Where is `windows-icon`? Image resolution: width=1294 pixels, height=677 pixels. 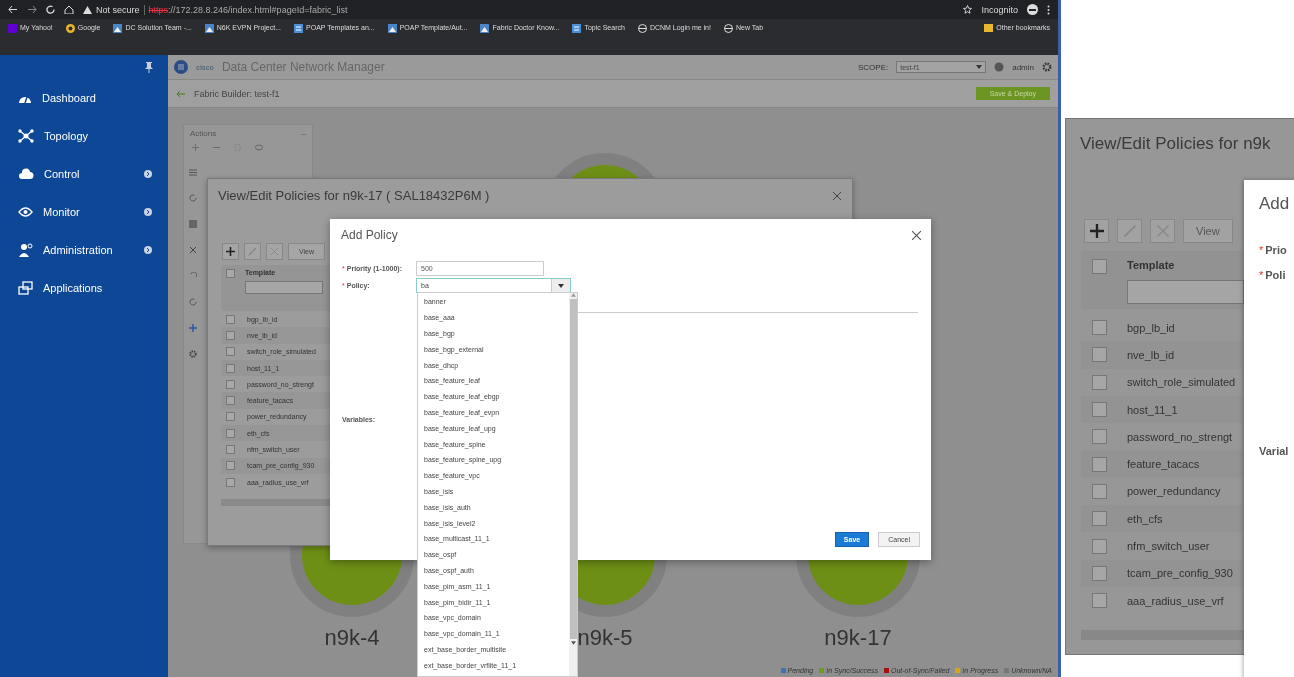
windows-icon is located at coordinates (25, 288).